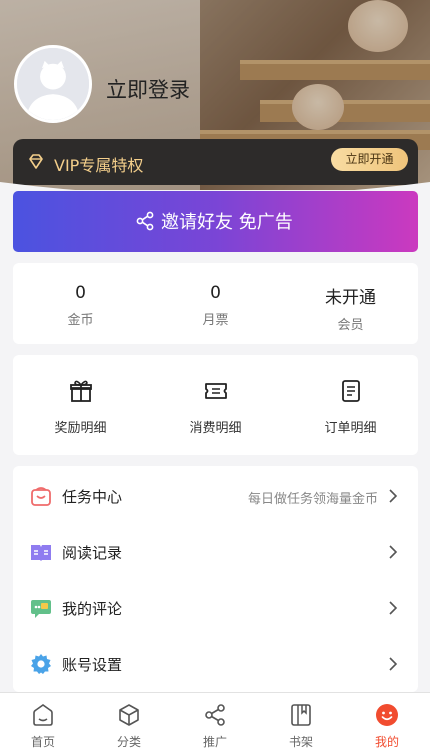 This screenshot has height=750, width=430. Describe the element at coordinates (369, 159) in the screenshot. I see `vip-open-button: 立即开通` at that location.